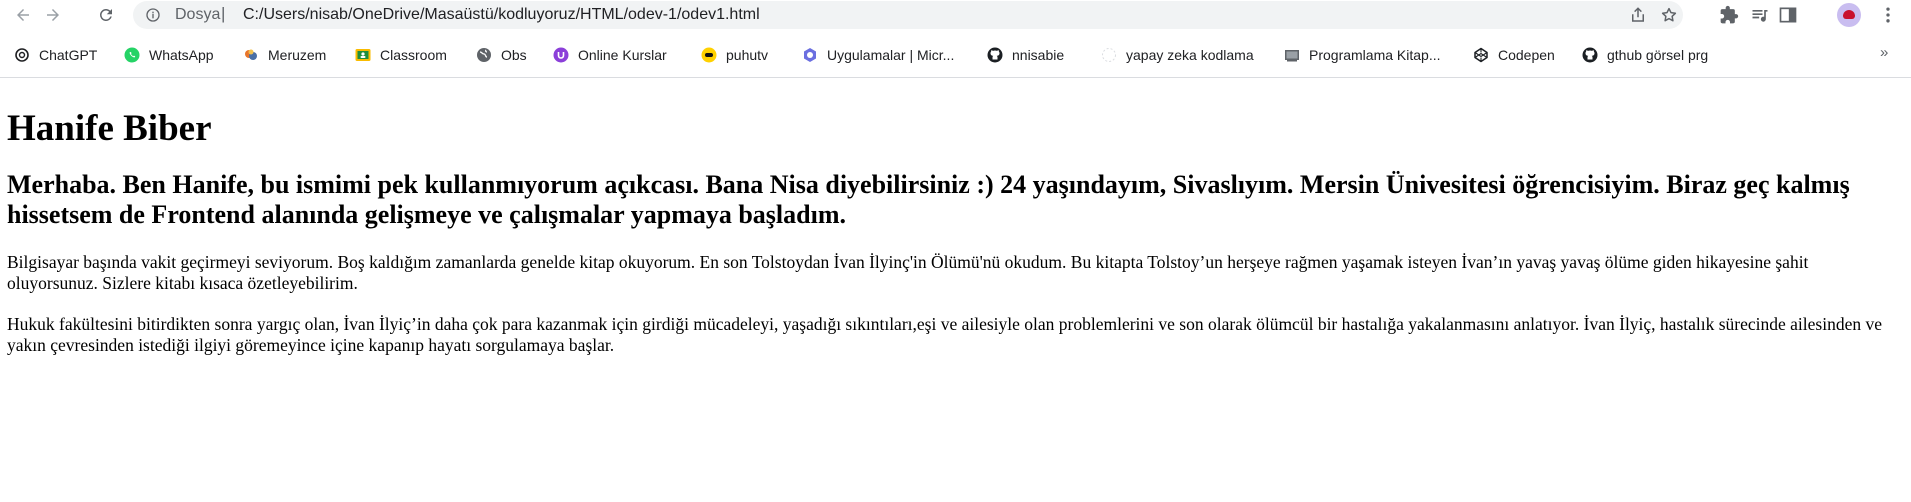 This screenshot has height=502, width=1911. What do you see at coordinates (810, 55) in the screenshot?
I see `microsoft-apps-icon` at bounding box center [810, 55].